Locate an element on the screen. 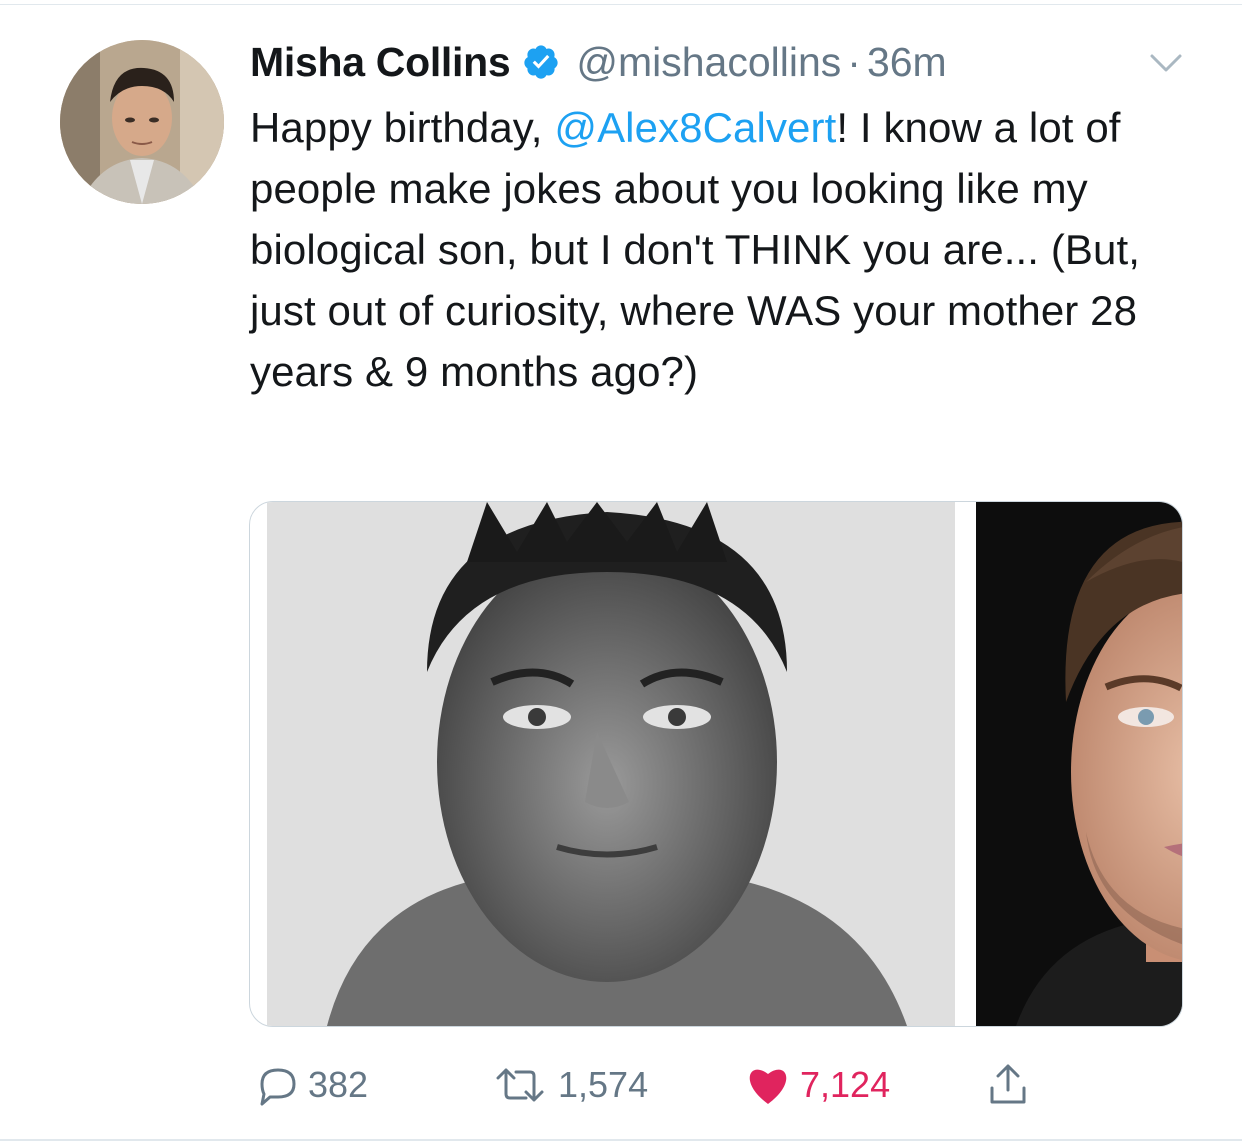 The width and height of the screenshot is (1242, 1147). avatar is located at coordinates (142, 122).